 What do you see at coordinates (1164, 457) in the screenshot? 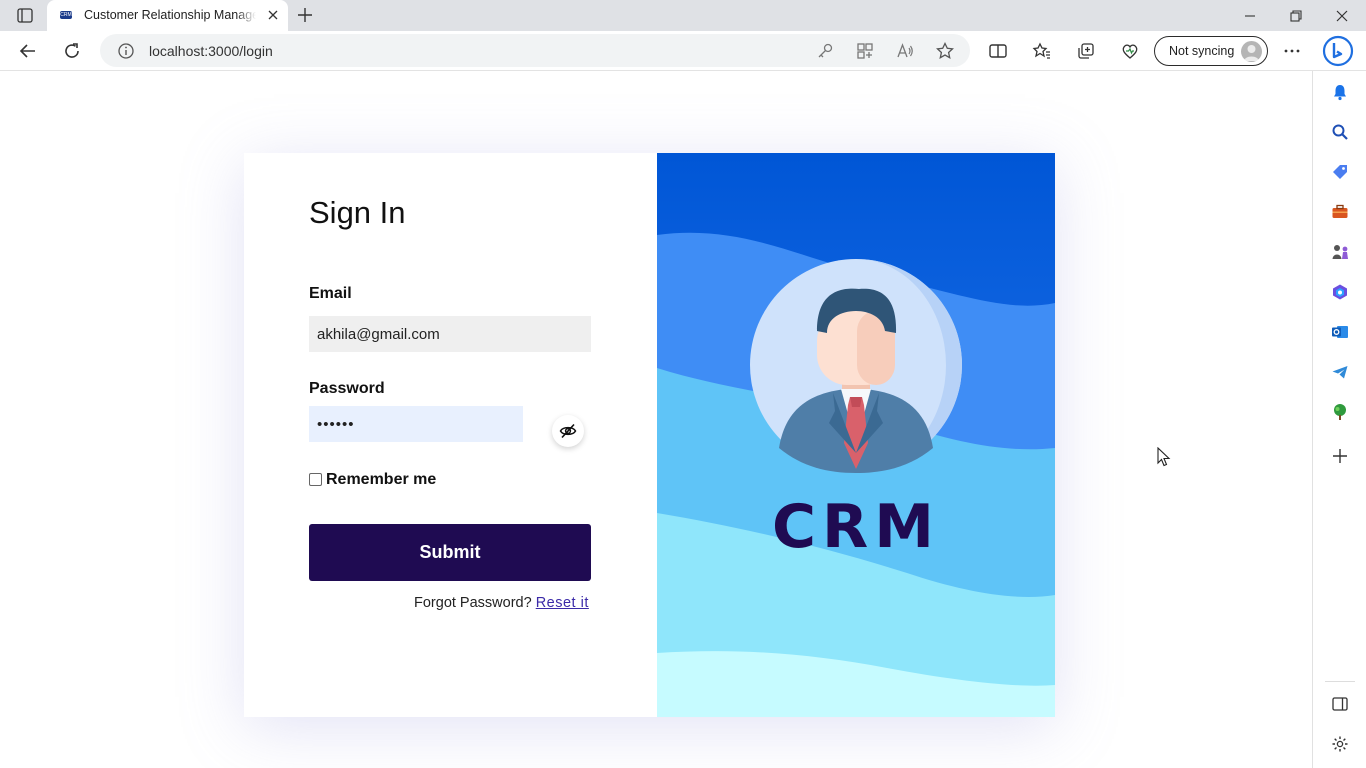
I see `mouse-cursor-icon` at bounding box center [1164, 457].